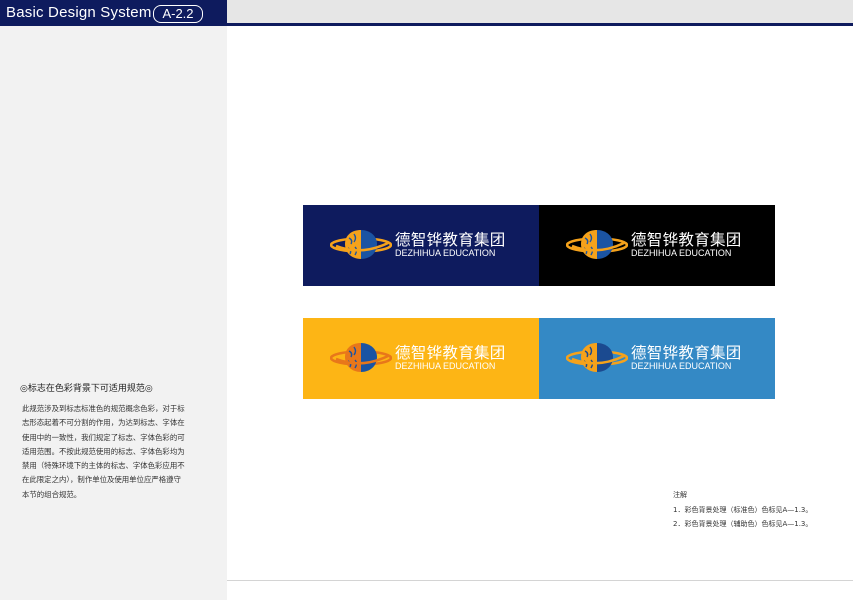  I want to click on logo-swatch-yellow: 德智铧教育集团 DEZHIHUA EDUCATION, so click(421, 358).